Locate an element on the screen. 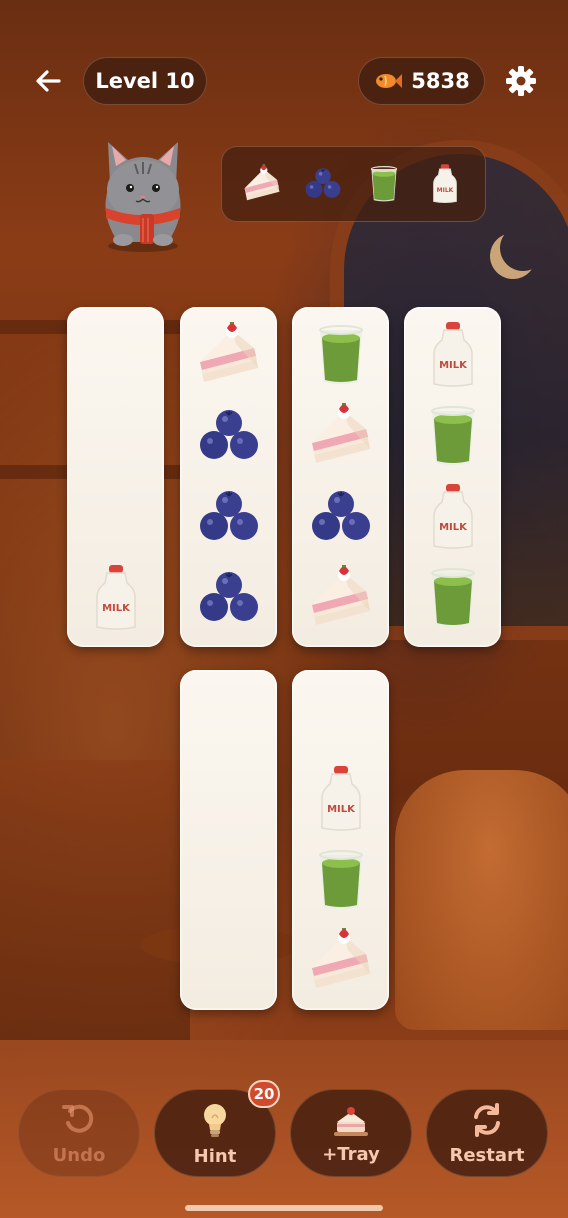  column-6: MILK is located at coordinates (340, 840).